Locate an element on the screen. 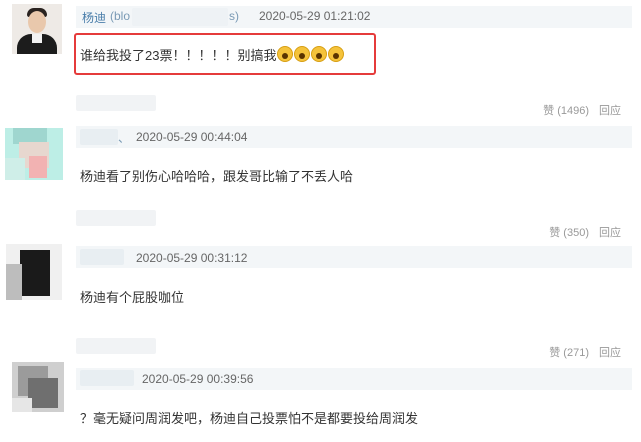  comment-text: 杨迪看了别伤心哈哈哈，跟发哥比输了不丢人哈 is located at coordinates (217, 176).